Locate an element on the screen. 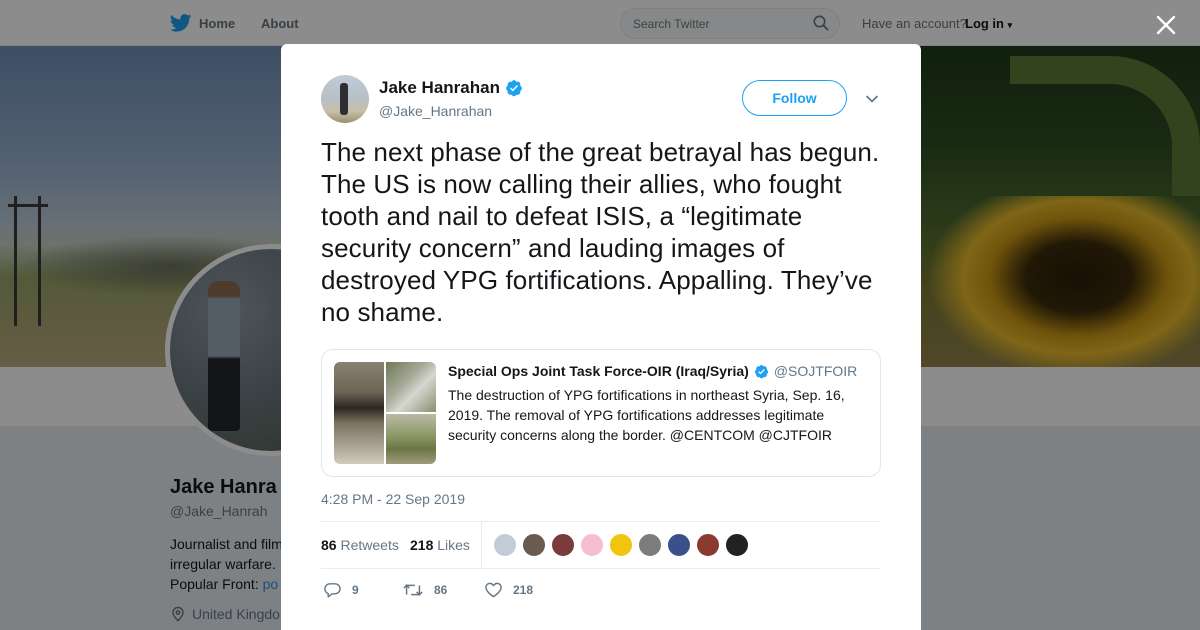  retweet-icon is located at coordinates (413, 590).